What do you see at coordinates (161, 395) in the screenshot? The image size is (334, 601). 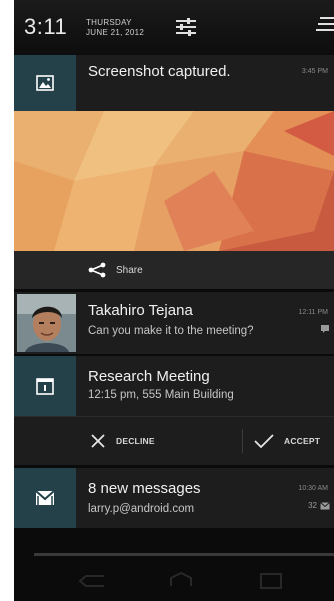 I see `event-detail: 12:15 pm, 555 Main Building` at bounding box center [161, 395].